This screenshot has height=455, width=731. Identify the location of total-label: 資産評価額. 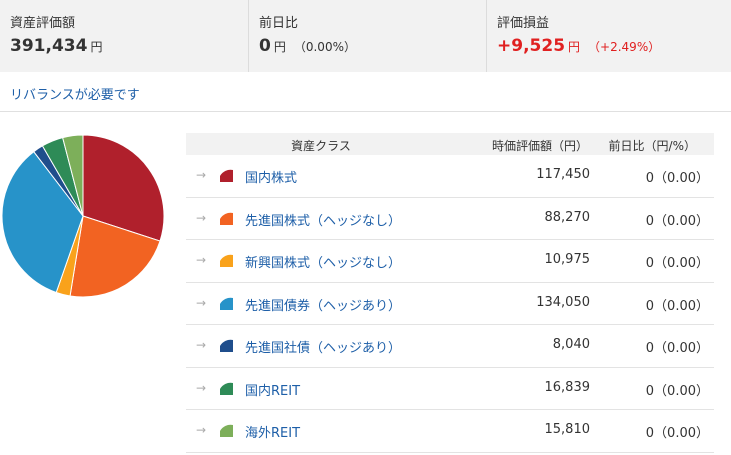
(43, 23).